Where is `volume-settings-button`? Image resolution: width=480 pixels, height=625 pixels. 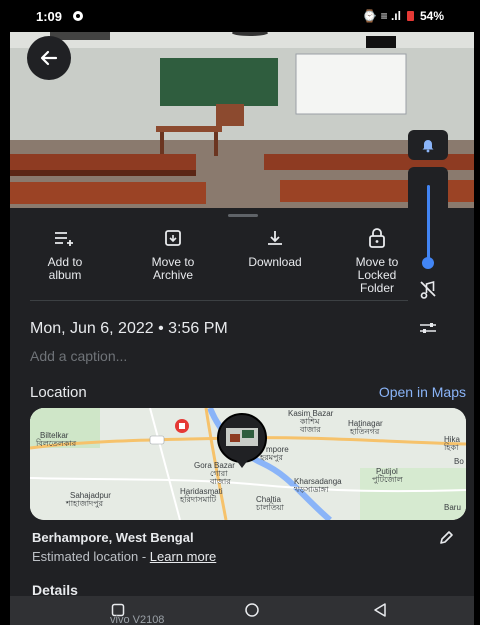
volume-settings-button is located at coordinates (428, 330).